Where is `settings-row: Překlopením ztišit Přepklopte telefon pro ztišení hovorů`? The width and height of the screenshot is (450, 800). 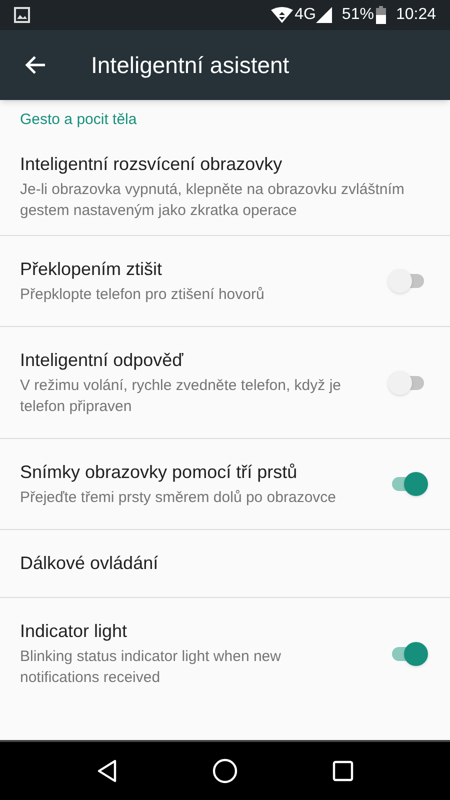 settings-row: Překlopením ztišit Přepklopte telefon pro ztišení hovorů is located at coordinates (225, 281).